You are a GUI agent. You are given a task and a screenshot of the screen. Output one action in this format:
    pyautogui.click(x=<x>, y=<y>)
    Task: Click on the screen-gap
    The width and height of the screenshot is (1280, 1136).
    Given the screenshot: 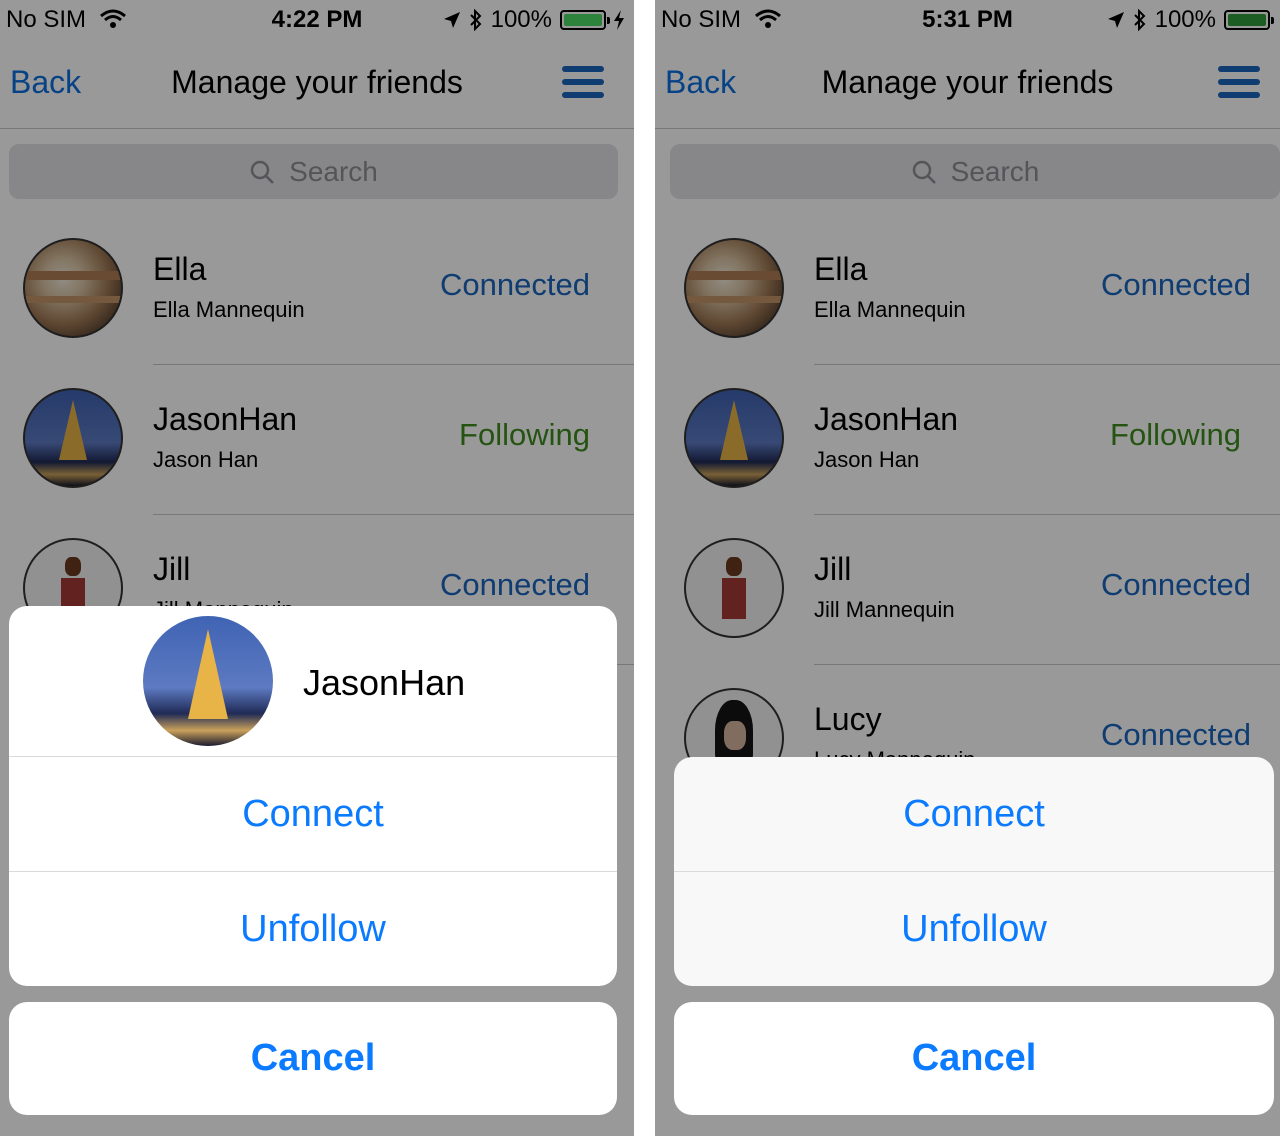 What is the action you would take?
    pyautogui.click(x=644, y=568)
    